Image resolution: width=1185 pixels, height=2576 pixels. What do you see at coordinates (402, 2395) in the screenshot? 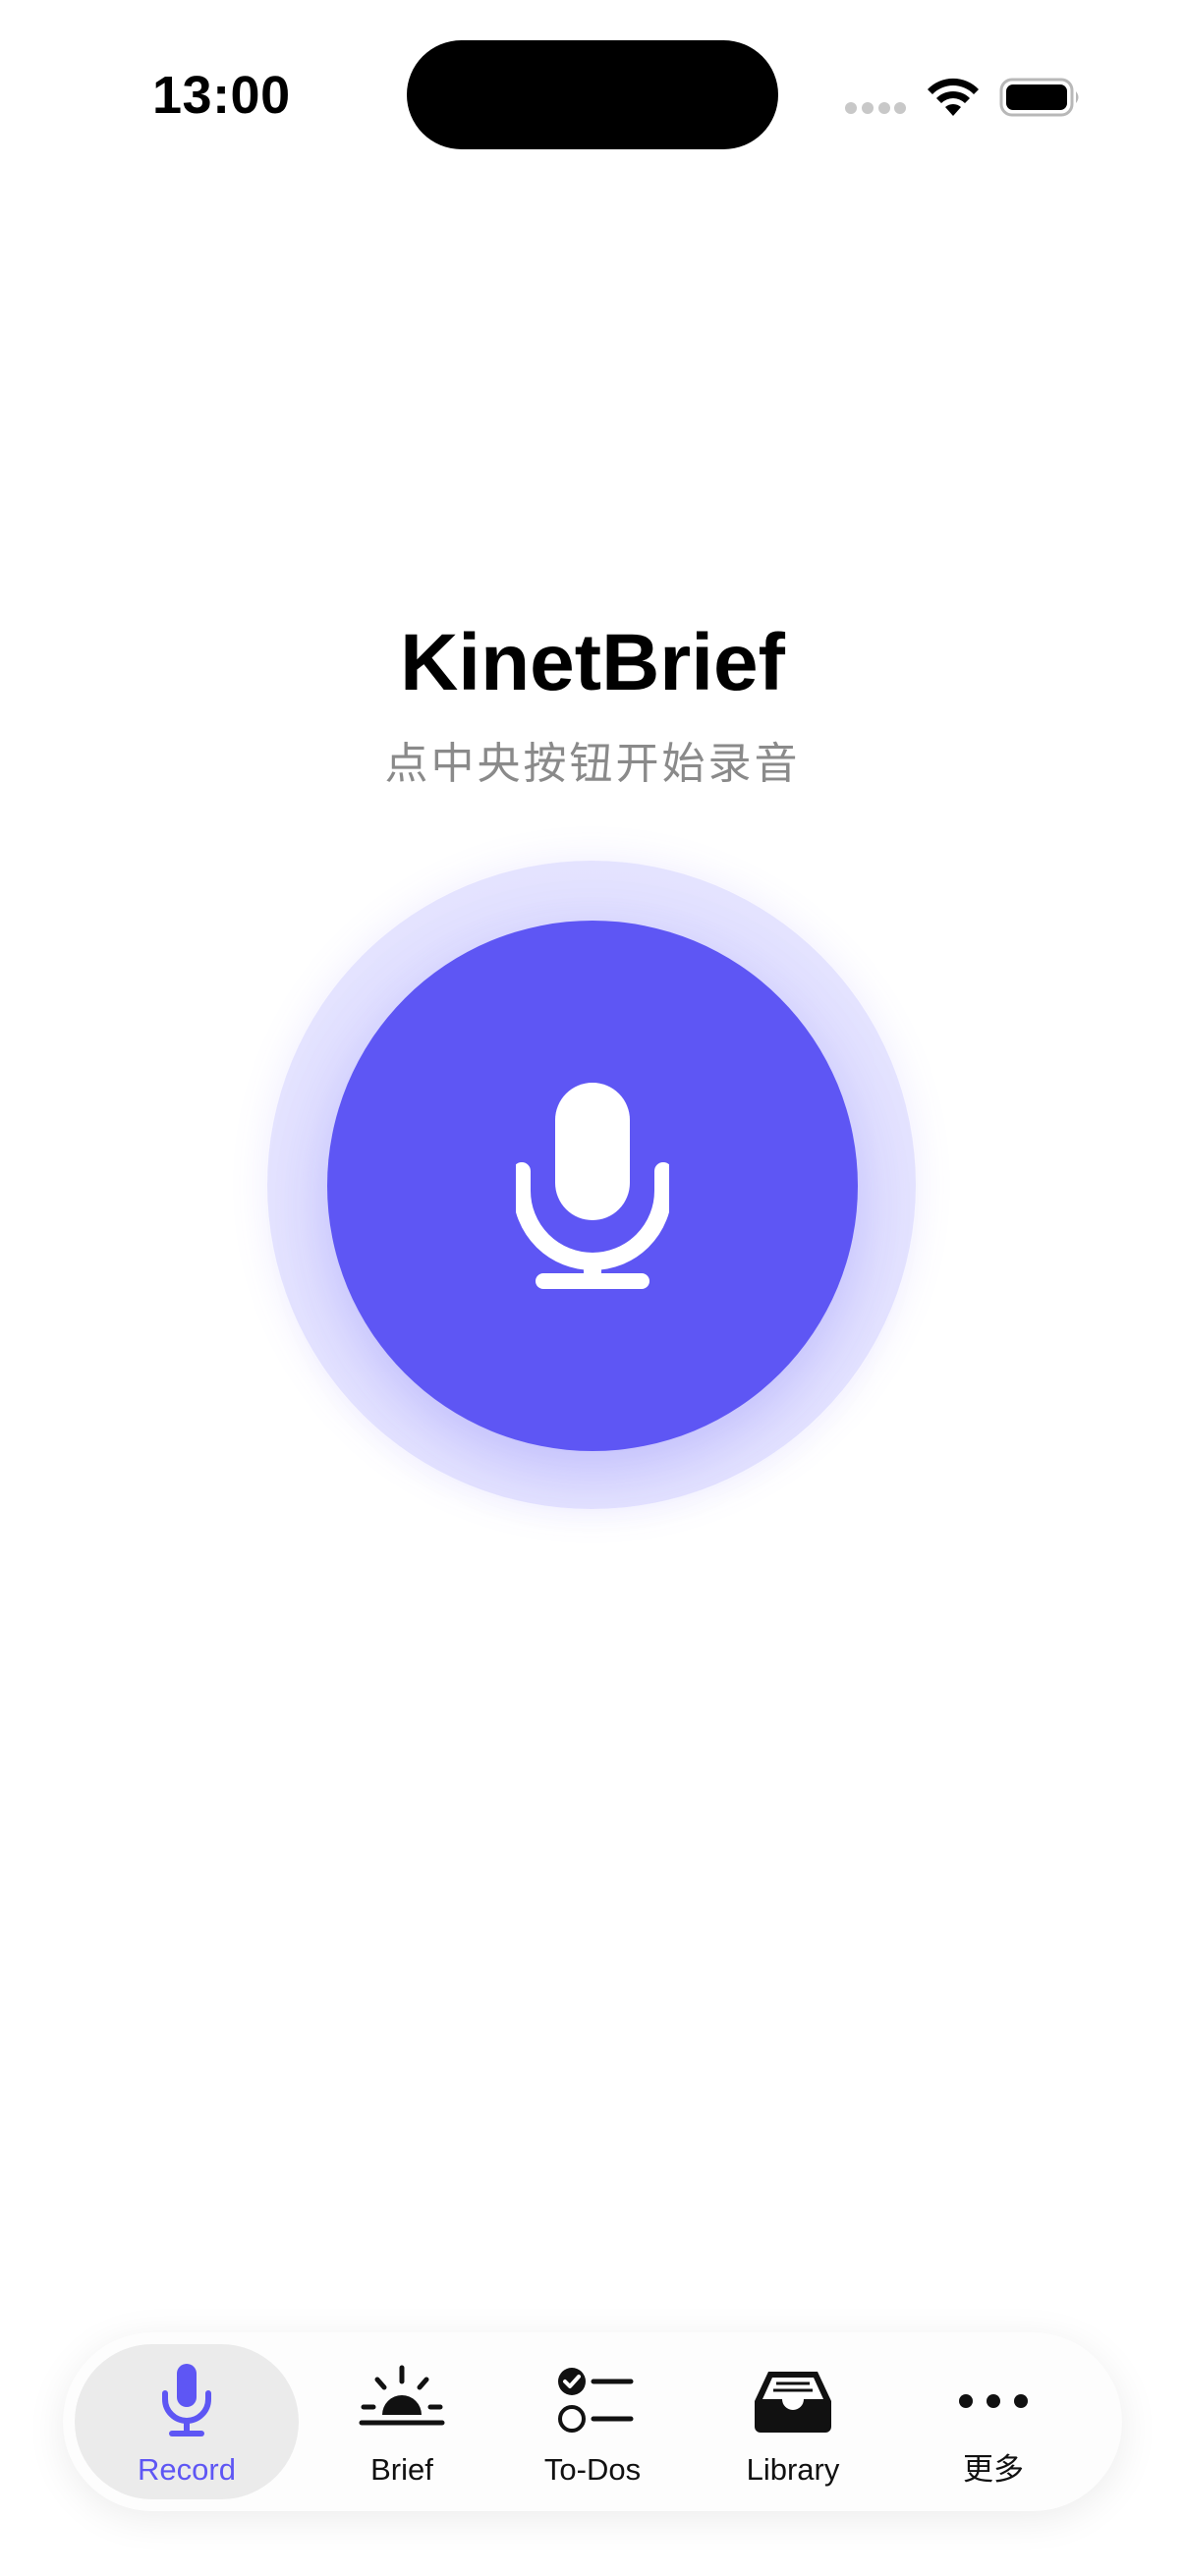
I see `sunrise-icon` at bounding box center [402, 2395].